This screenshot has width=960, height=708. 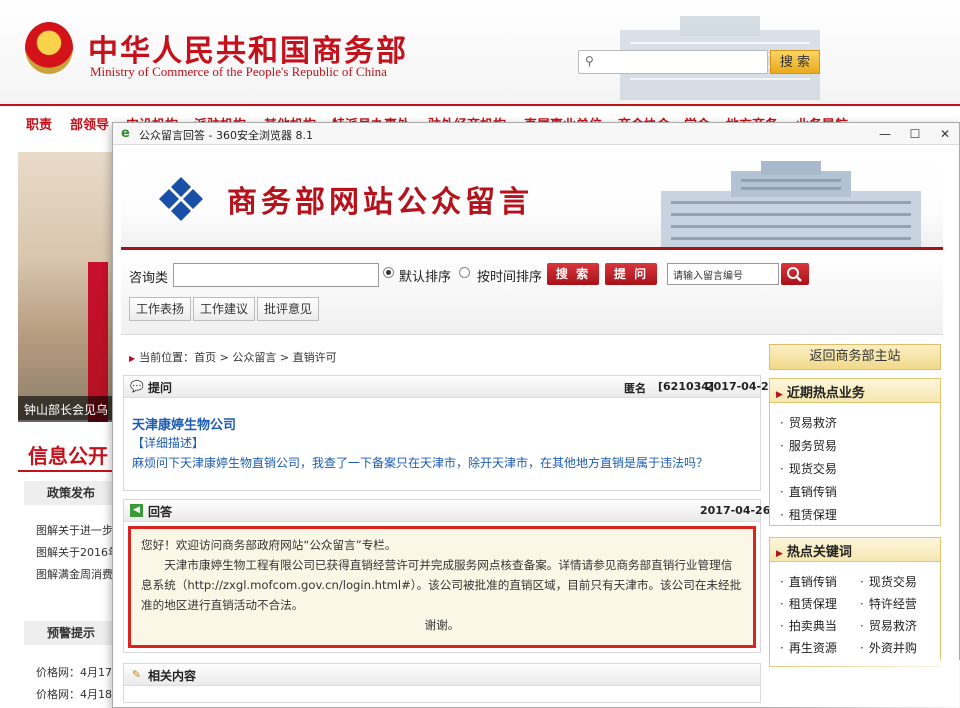 What do you see at coordinates (808, 647) in the screenshot?
I see `keyword-link: 再生资源` at bounding box center [808, 647].